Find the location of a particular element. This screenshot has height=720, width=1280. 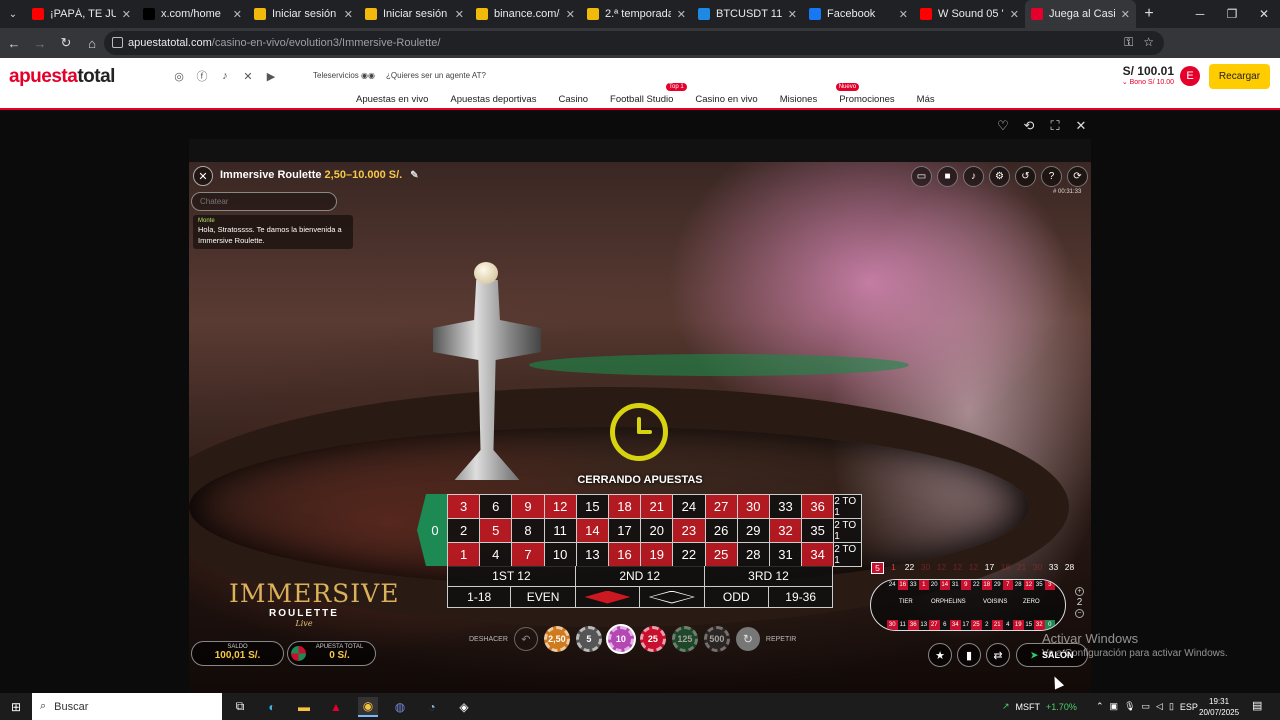

bet-outside is located at coordinates (672, 597).